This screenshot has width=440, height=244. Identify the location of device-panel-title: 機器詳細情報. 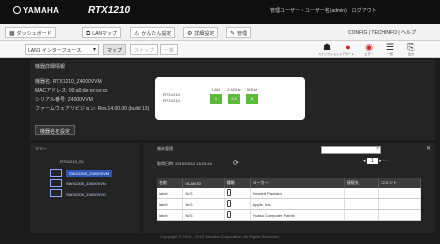
(50, 67).